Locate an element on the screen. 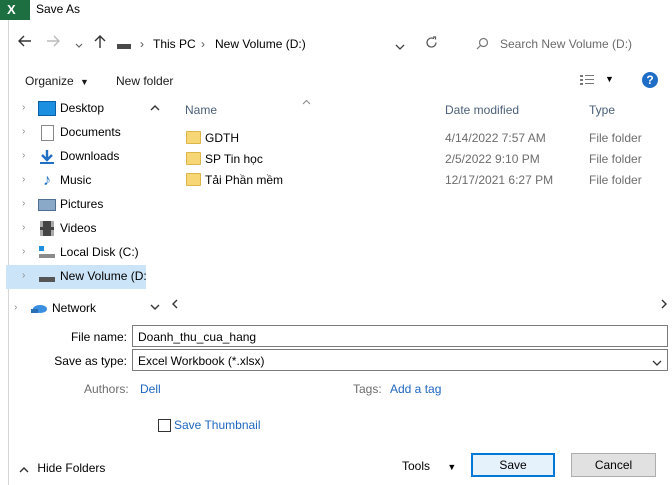  sidebar-item-label: Local Disk (C:) is located at coordinates (99, 252).